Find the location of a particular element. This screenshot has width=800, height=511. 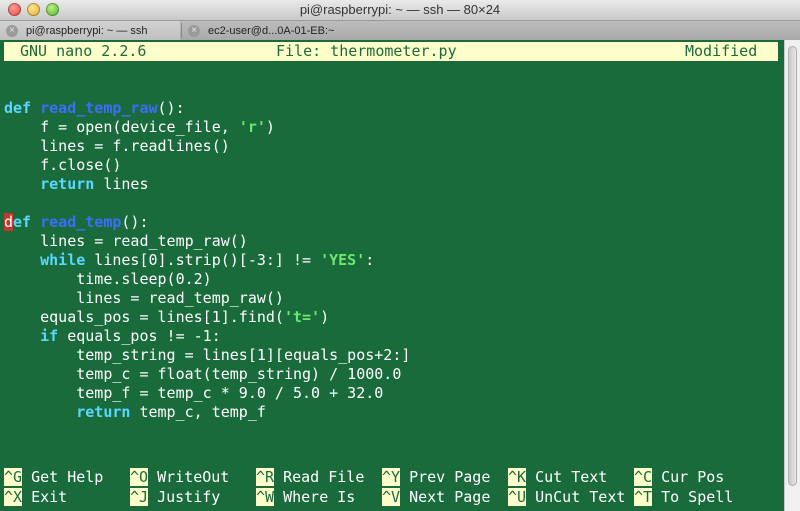

code-line: temp_c = float(temp_string) / 1000.0 is located at coordinates (202, 374).